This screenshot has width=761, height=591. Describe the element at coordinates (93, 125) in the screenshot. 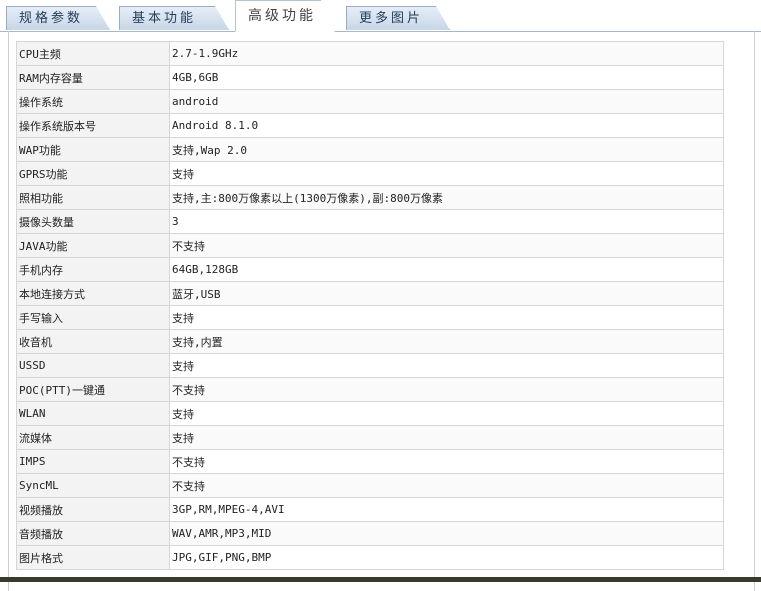

I see `spec-key: 操作系统版本号` at that location.